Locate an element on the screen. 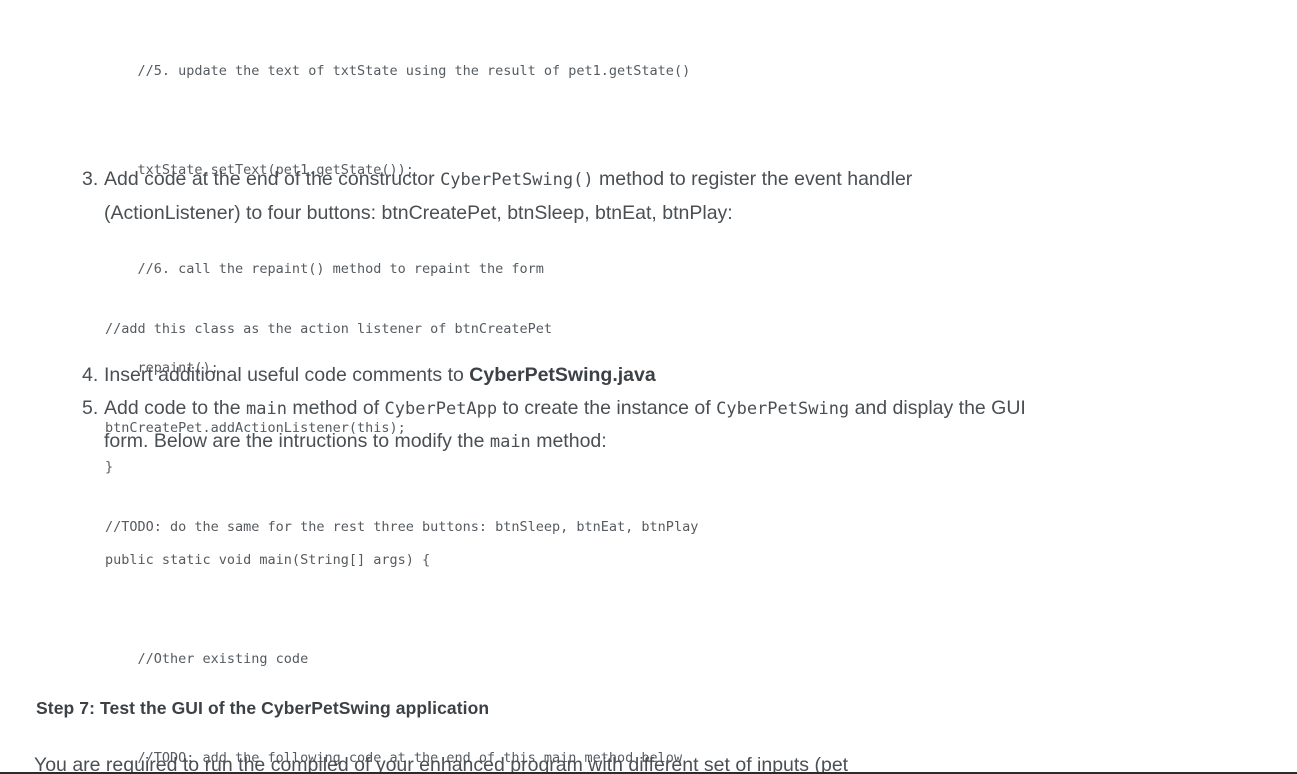 The image size is (1297, 774). inline-code: CyberPetSwing is located at coordinates (783, 408).